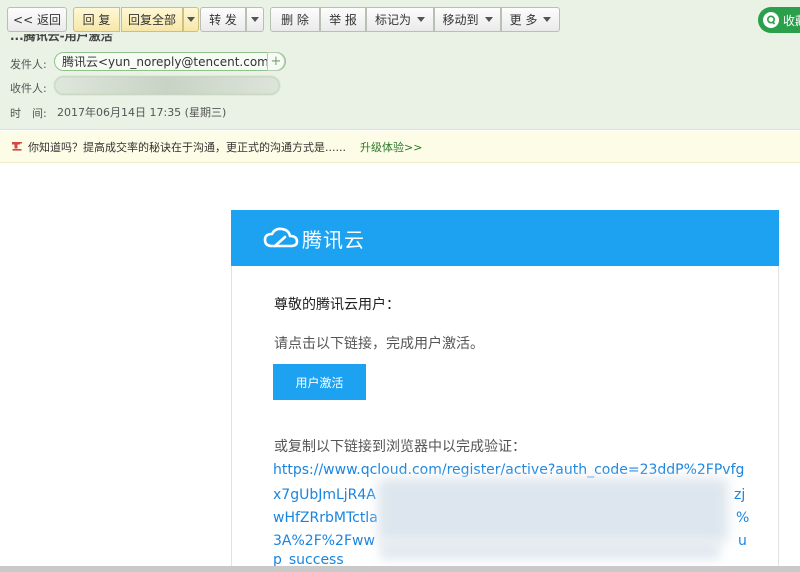 This screenshot has height=572, width=800. I want to click on reply-button: 回 复, so click(96, 19).